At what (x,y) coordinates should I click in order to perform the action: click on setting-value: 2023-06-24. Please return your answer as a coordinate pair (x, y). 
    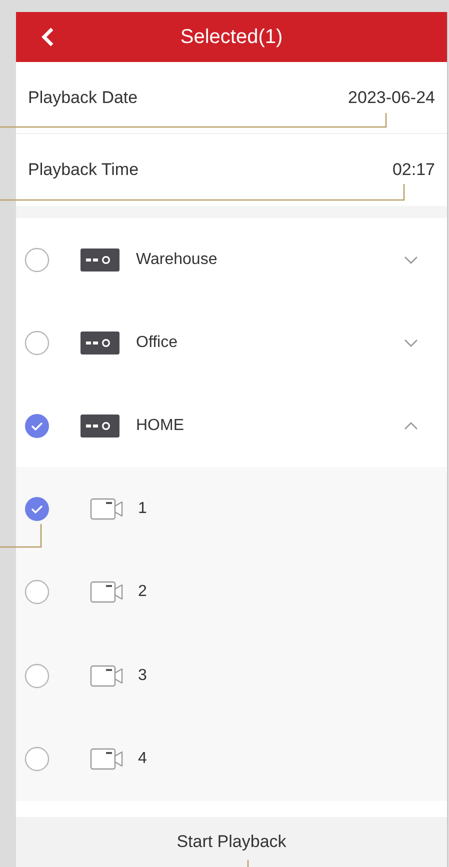
    Looking at the image, I should click on (391, 97).